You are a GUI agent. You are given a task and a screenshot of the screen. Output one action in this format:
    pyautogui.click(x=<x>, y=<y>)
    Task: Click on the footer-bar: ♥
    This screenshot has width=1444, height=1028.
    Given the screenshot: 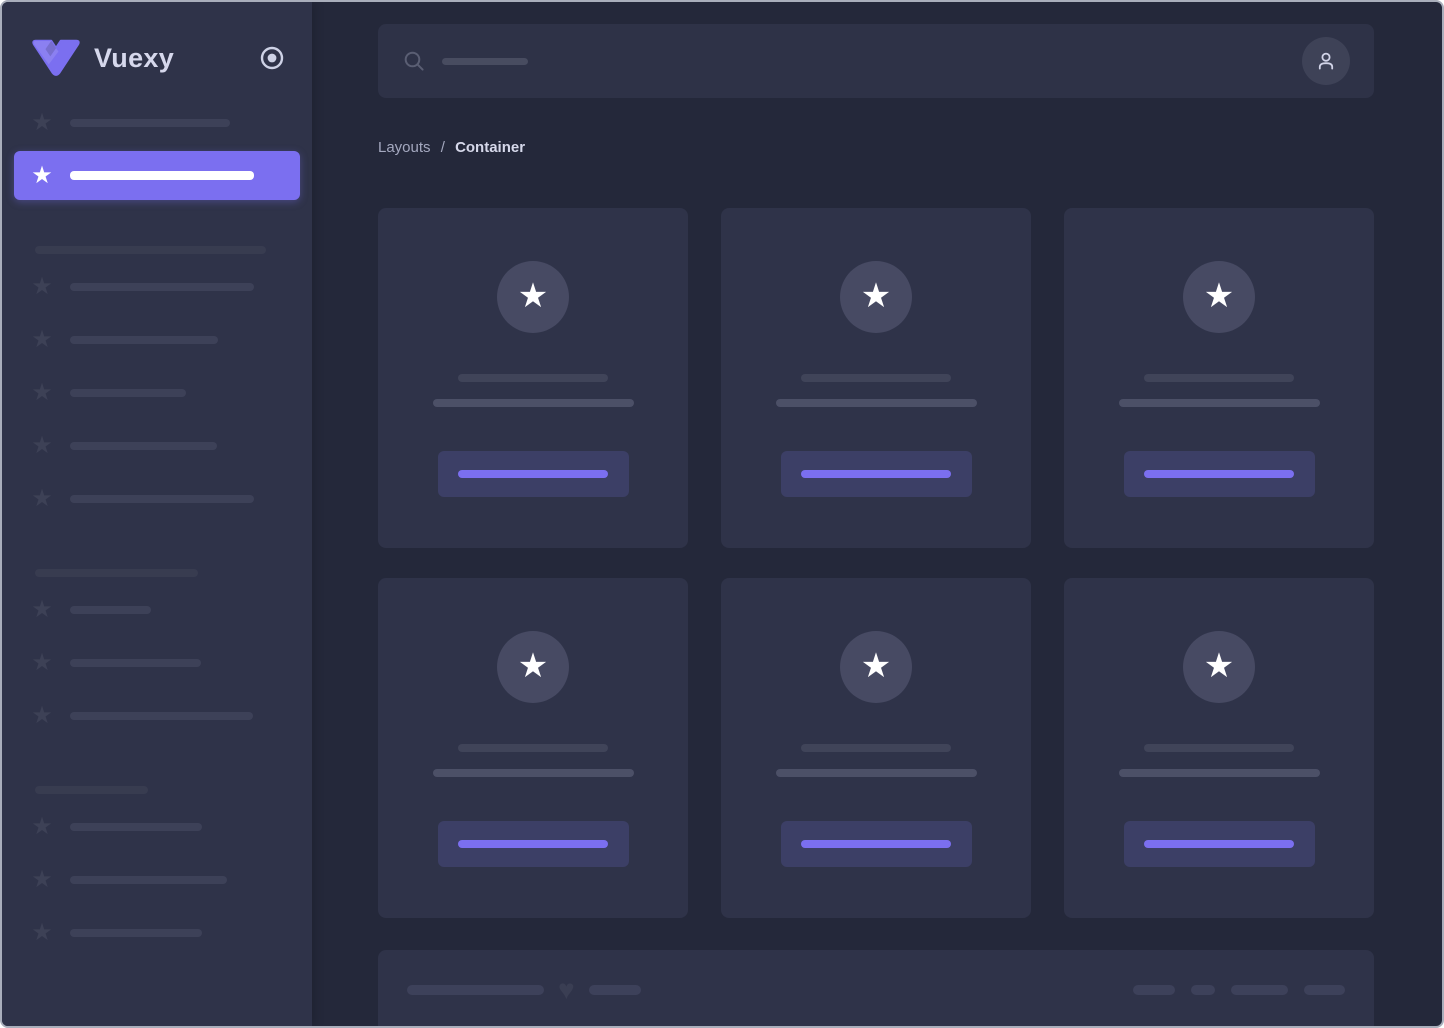 What is the action you would take?
    pyautogui.click(x=876, y=988)
    